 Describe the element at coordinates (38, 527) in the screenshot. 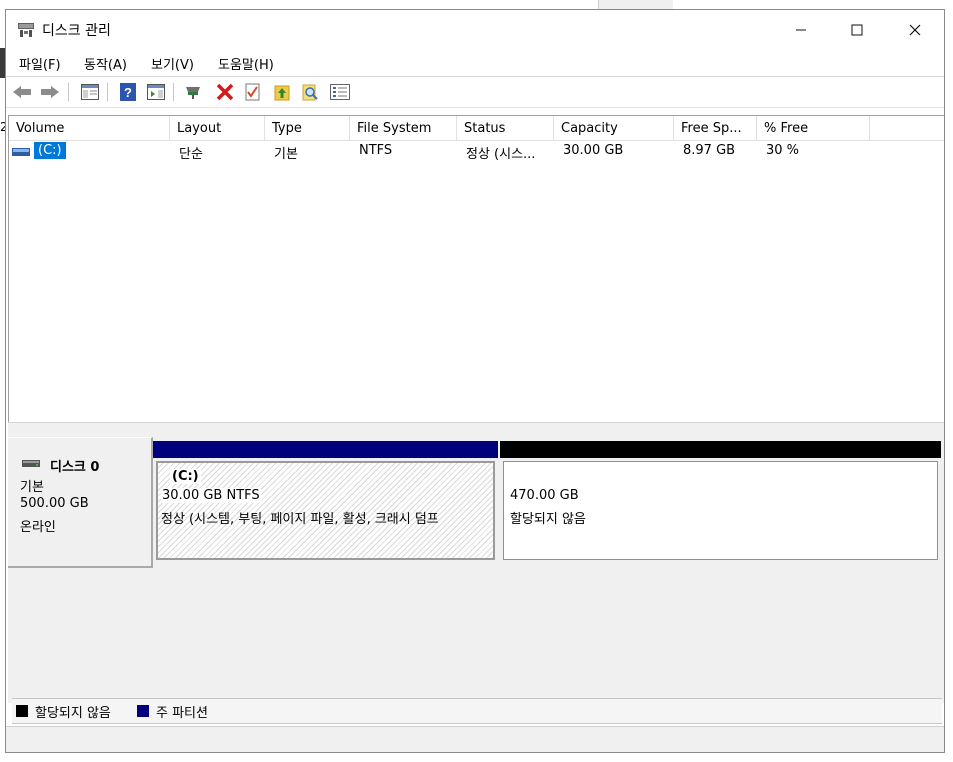

I see `disk-state: 온라인` at that location.